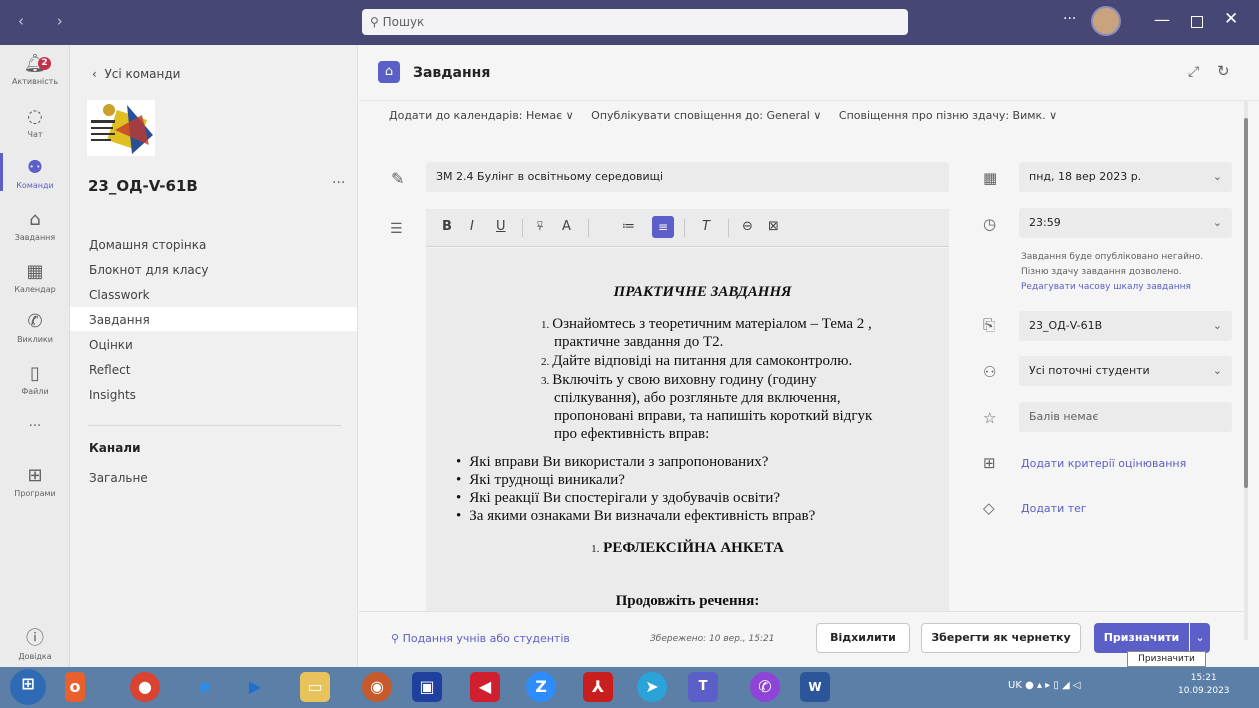 This screenshot has width=1259, height=708. Describe the element at coordinates (1223, 71) in the screenshot. I see `refresh-icon: ↻` at that location.